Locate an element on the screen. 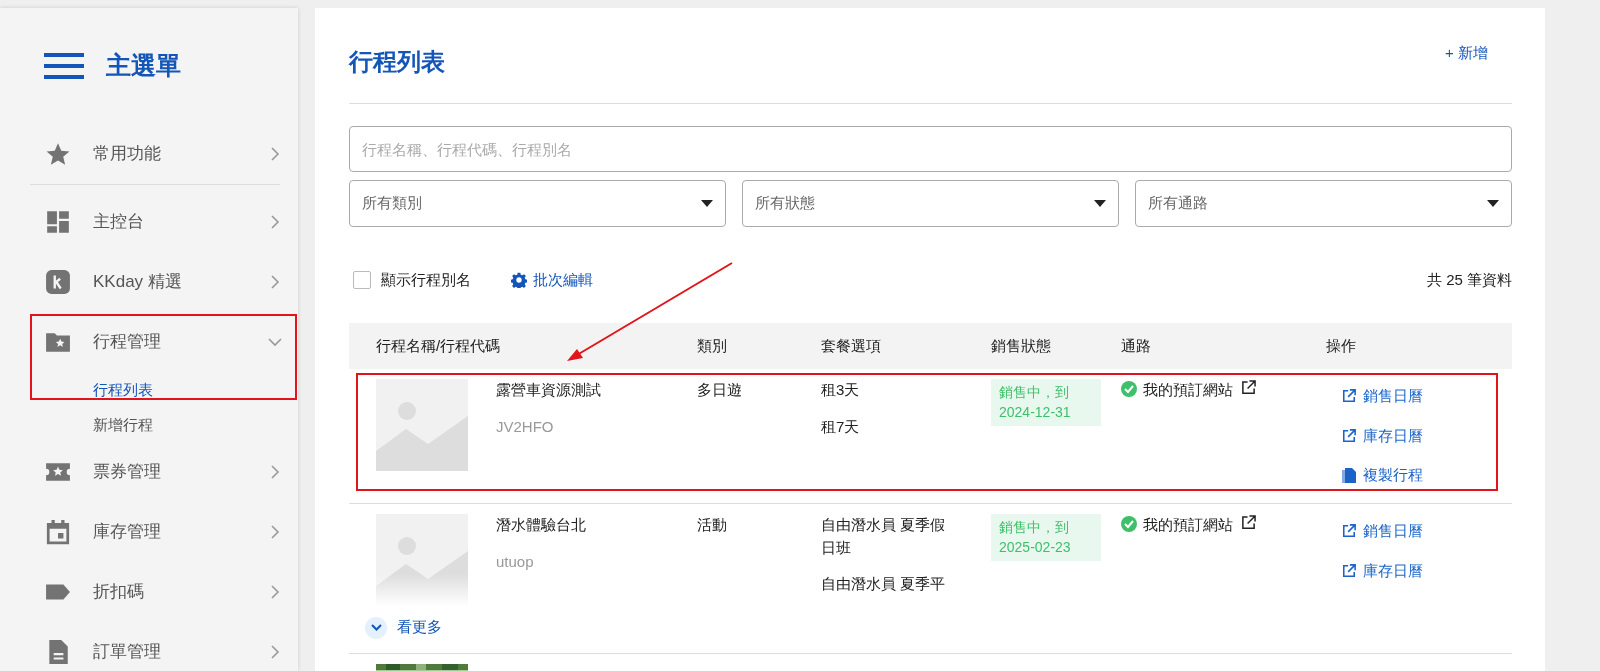  category-cell-text: 多日遊 is located at coordinates (720, 390).